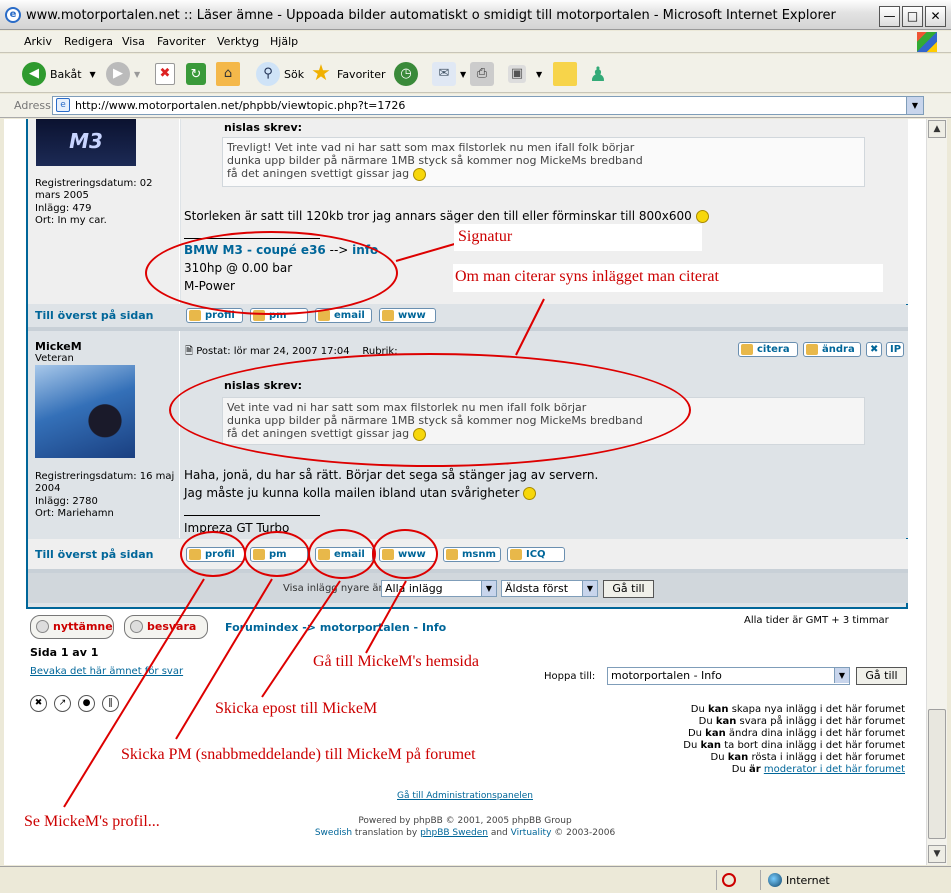  I want to click on back-button: ◀ Bakåt ▼, so click(59, 74).